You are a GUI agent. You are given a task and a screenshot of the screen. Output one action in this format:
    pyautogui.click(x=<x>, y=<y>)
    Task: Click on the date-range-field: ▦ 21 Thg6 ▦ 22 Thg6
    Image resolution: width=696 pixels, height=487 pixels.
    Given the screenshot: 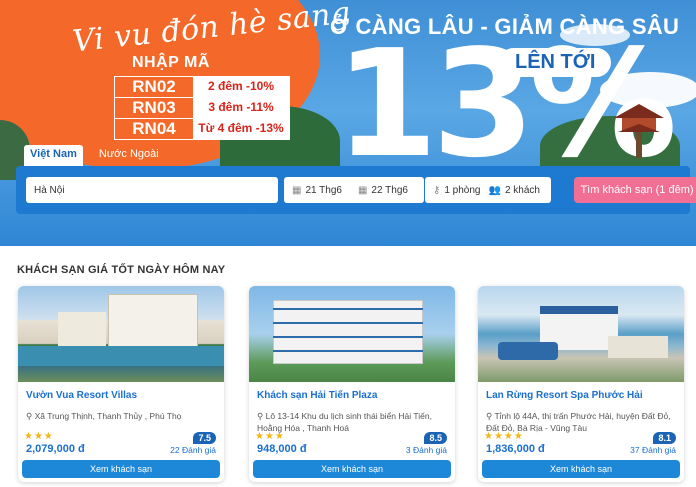 What is the action you would take?
    pyautogui.click(x=354, y=190)
    